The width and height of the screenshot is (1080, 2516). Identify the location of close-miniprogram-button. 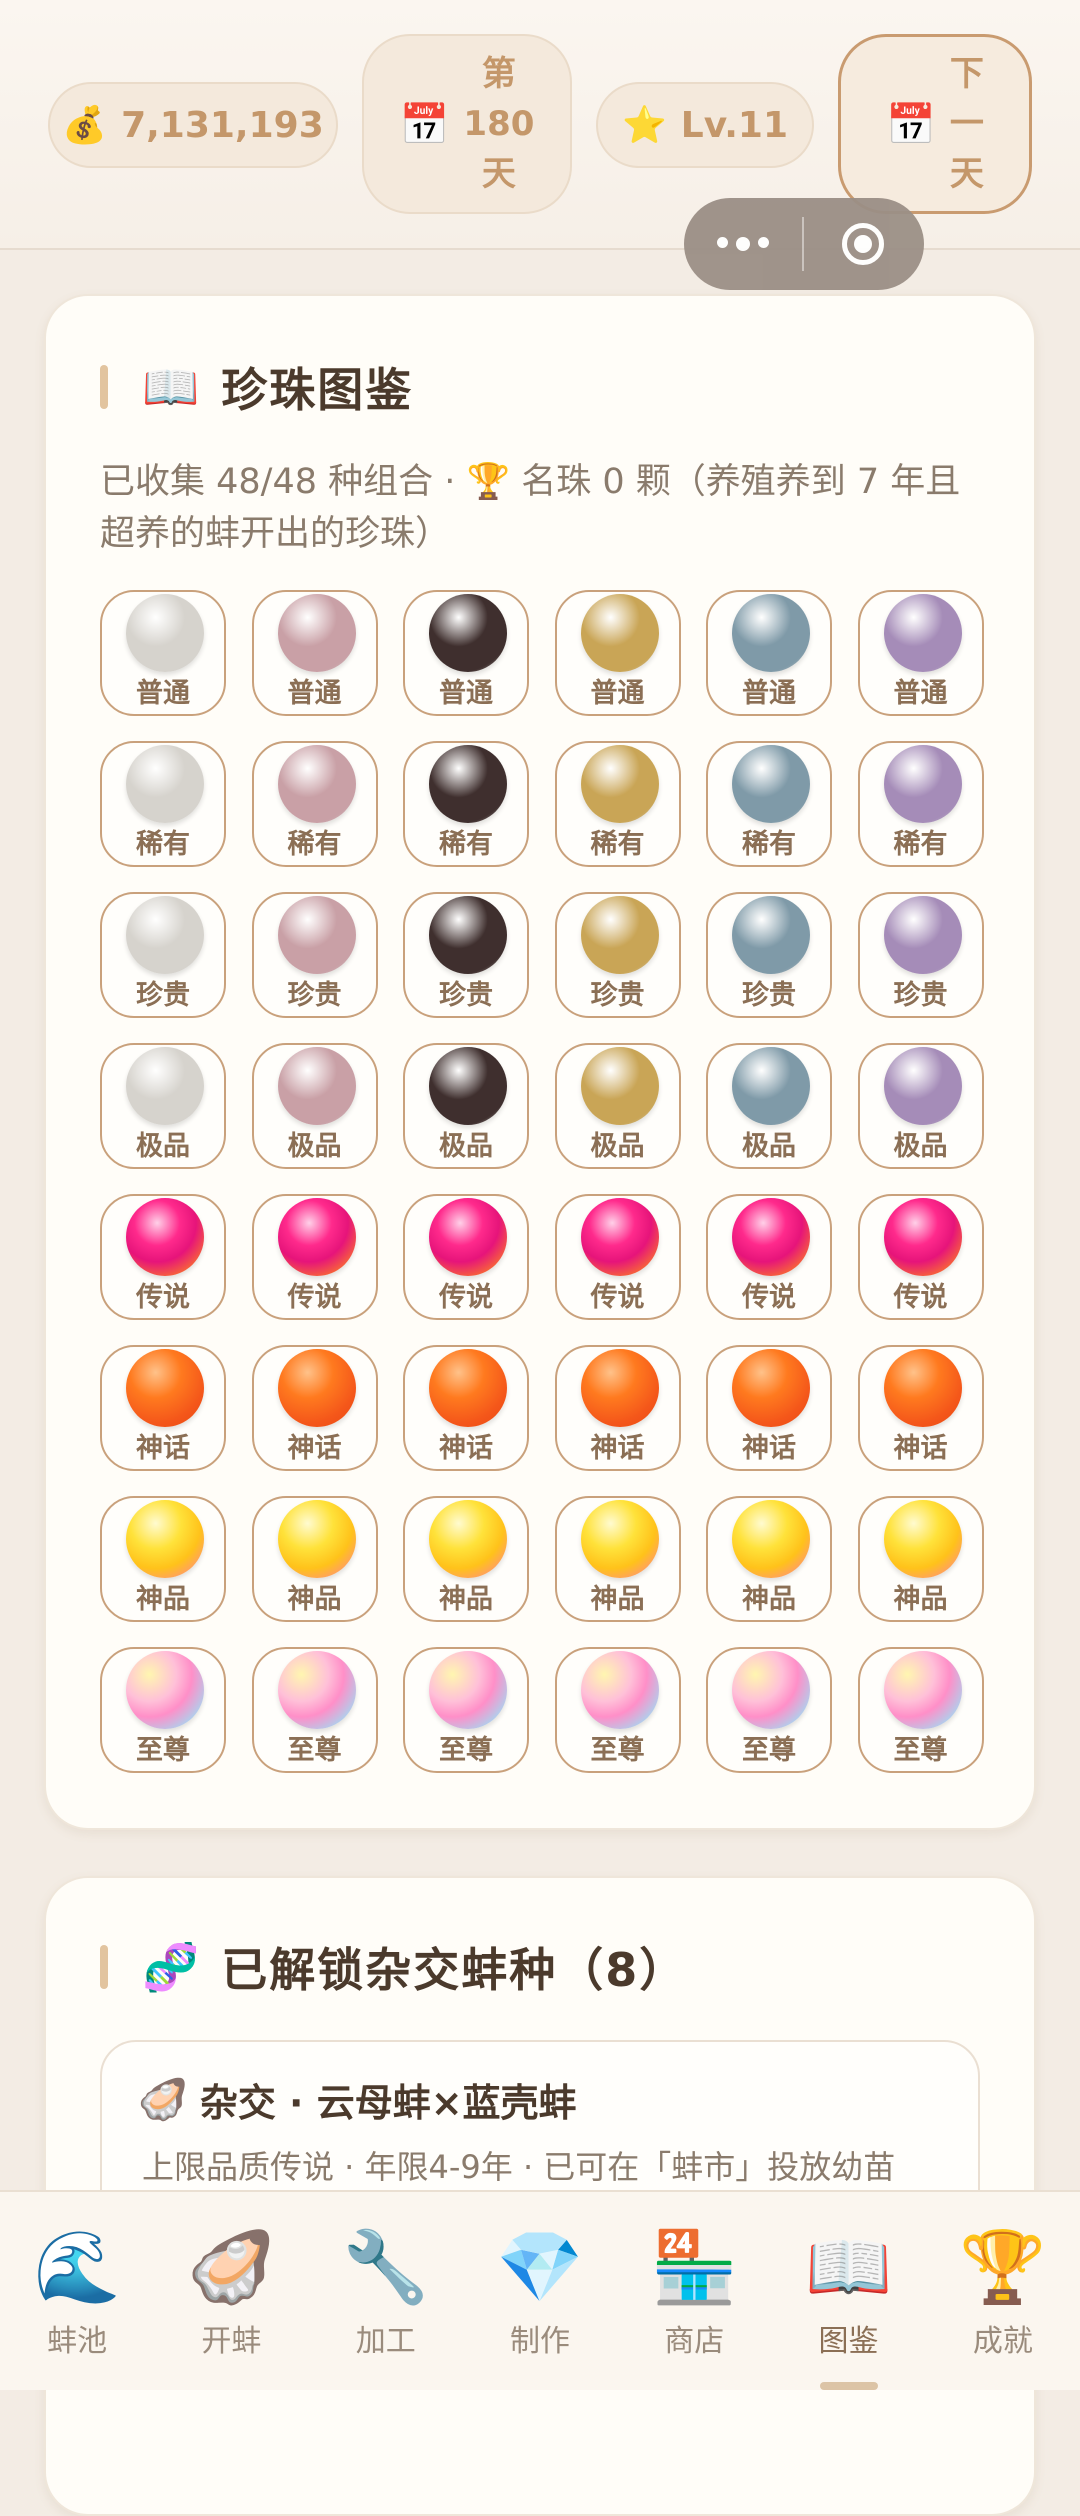
(863, 244).